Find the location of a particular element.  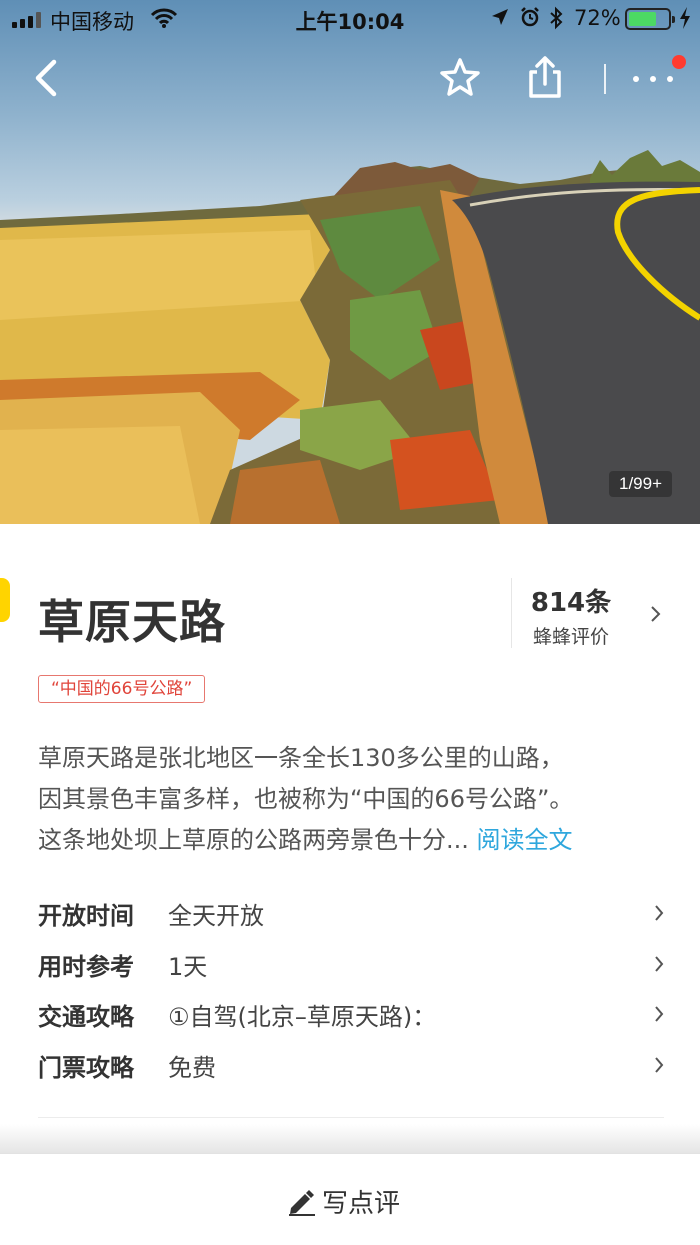

share-button is located at coordinates (545, 78).